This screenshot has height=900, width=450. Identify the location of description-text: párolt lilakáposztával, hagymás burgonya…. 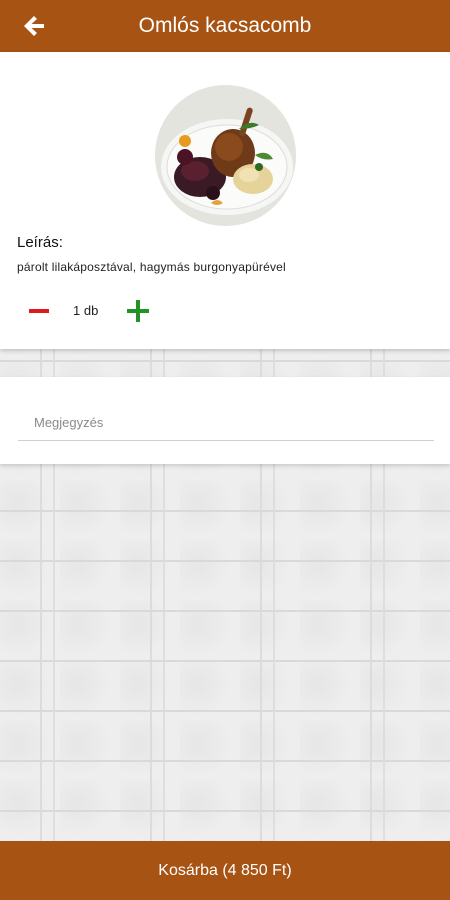
(151, 267).